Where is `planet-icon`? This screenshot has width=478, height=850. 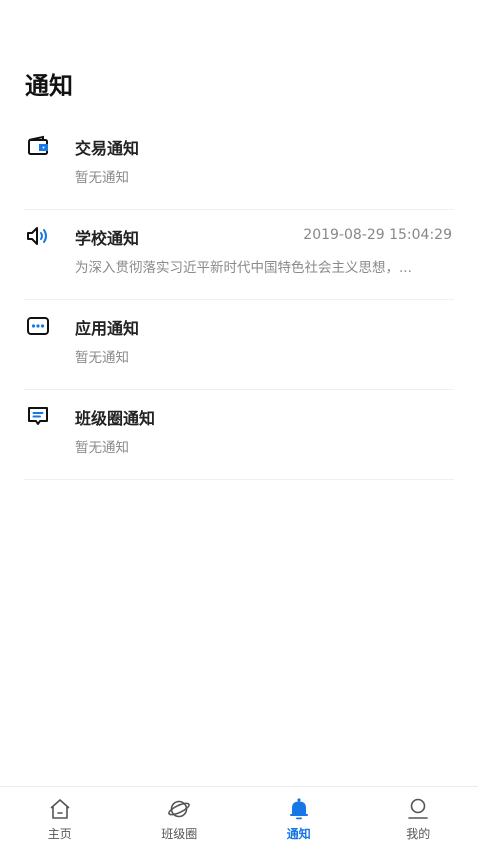 planet-icon is located at coordinates (179, 809).